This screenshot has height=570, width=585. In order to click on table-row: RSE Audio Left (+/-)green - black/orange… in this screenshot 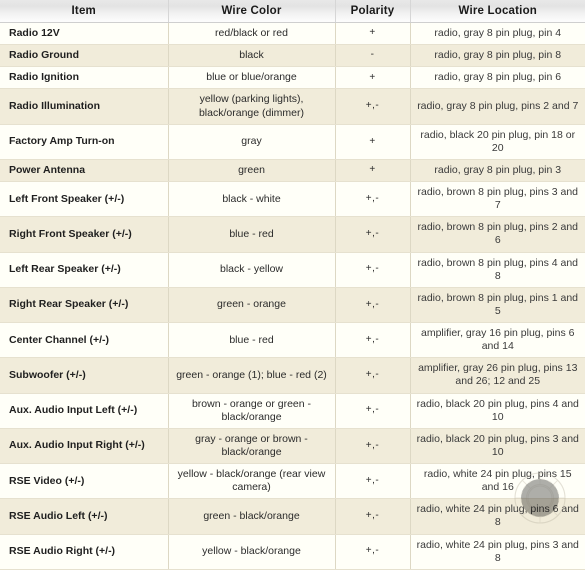, I will do `click(292, 516)`.